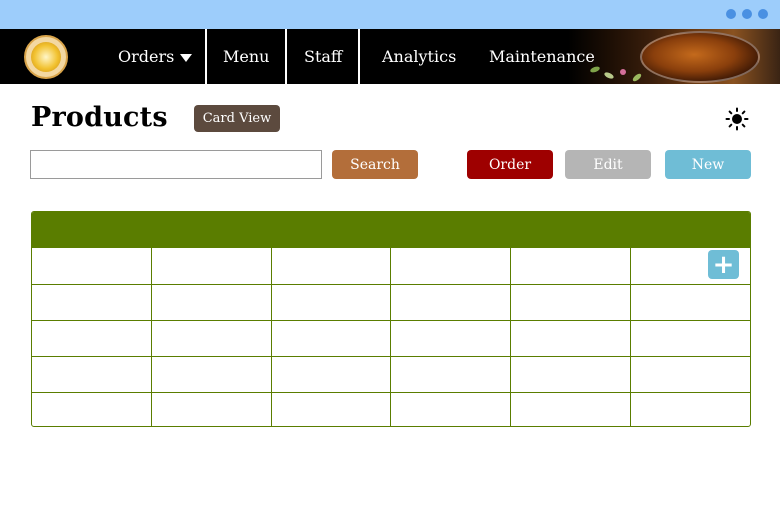 The image size is (780, 515). What do you see at coordinates (176, 164) in the screenshot?
I see `search-input` at bounding box center [176, 164].